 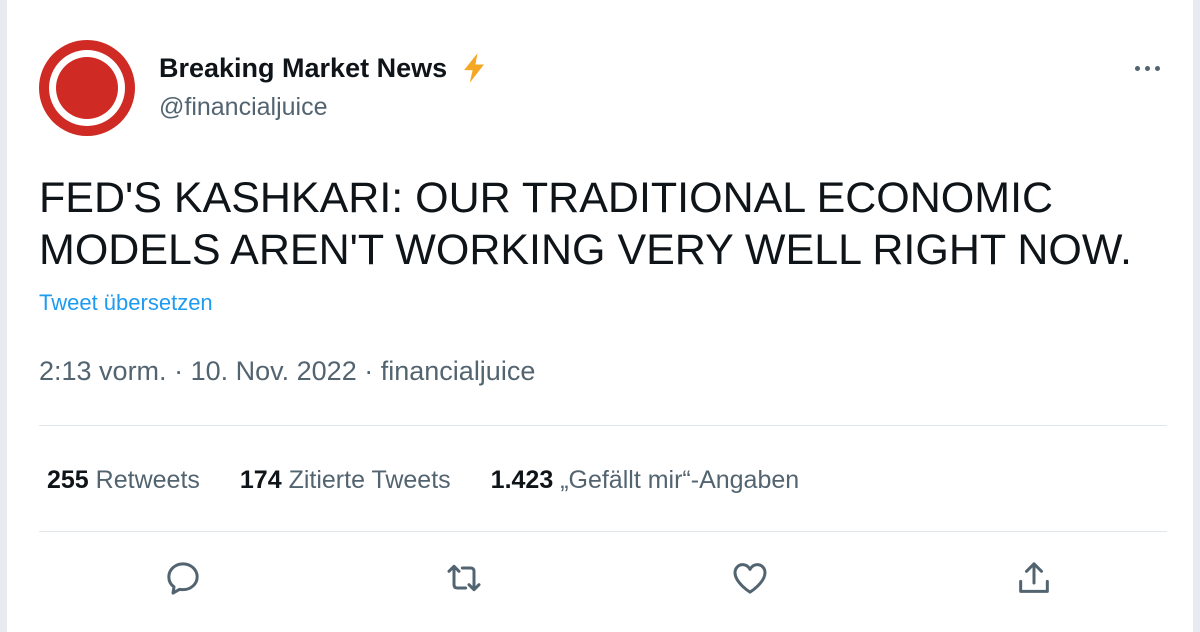 I want to click on author-name-row: Breaking Market News, so click(x=325, y=68).